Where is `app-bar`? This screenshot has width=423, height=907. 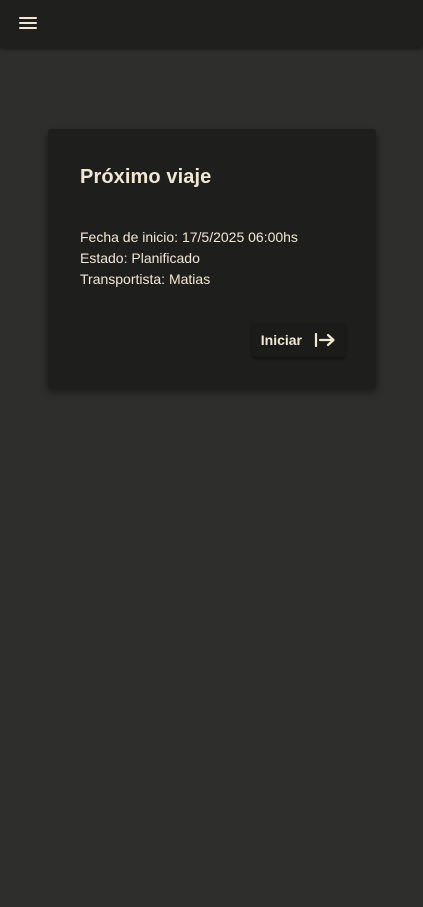
app-bar is located at coordinates (211, 23).